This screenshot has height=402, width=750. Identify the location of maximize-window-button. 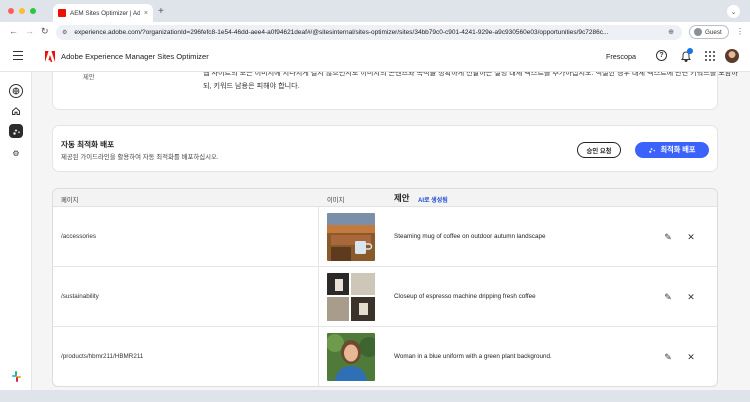
(33, 11).